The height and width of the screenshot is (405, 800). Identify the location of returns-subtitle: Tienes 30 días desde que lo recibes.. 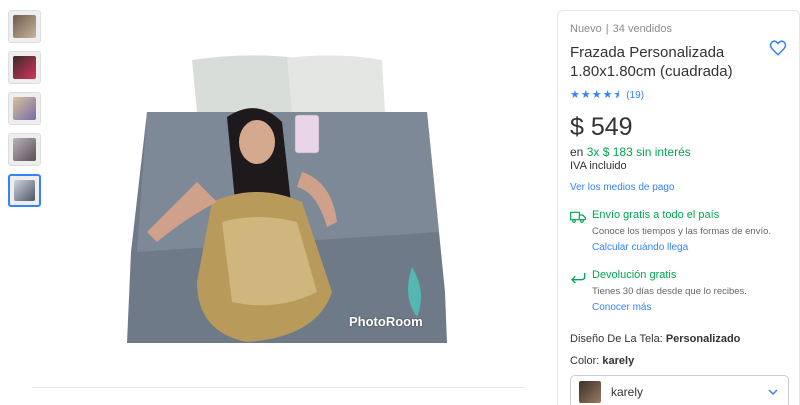
(669, 291).